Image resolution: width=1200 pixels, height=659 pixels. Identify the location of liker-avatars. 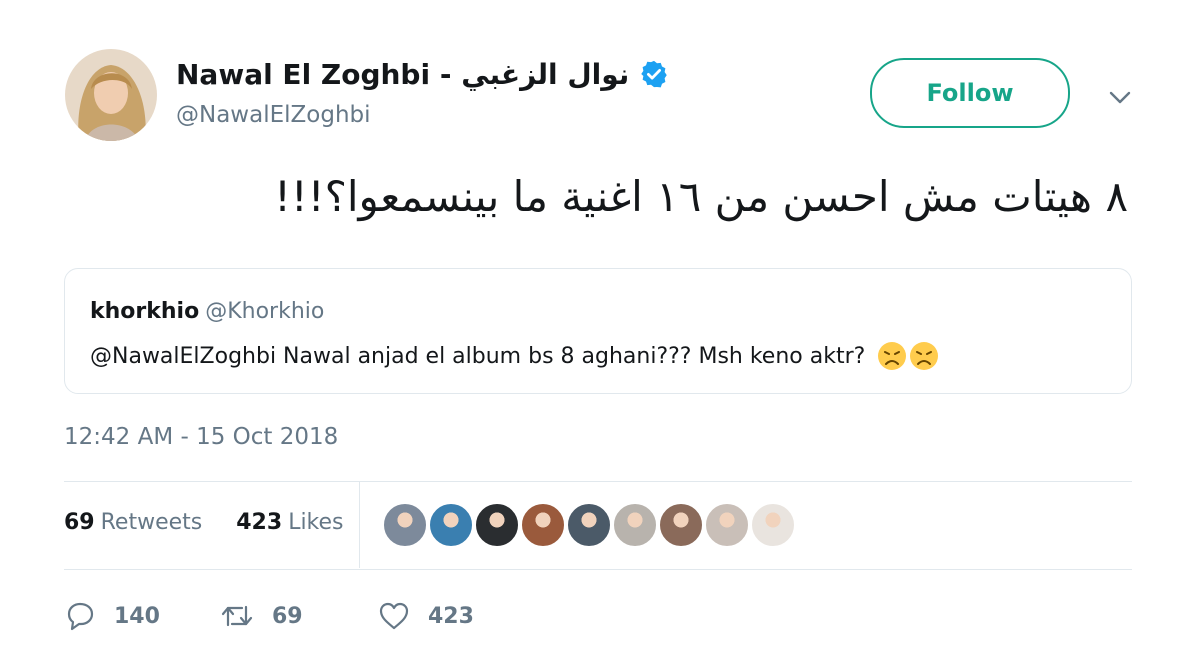
(589, 525).